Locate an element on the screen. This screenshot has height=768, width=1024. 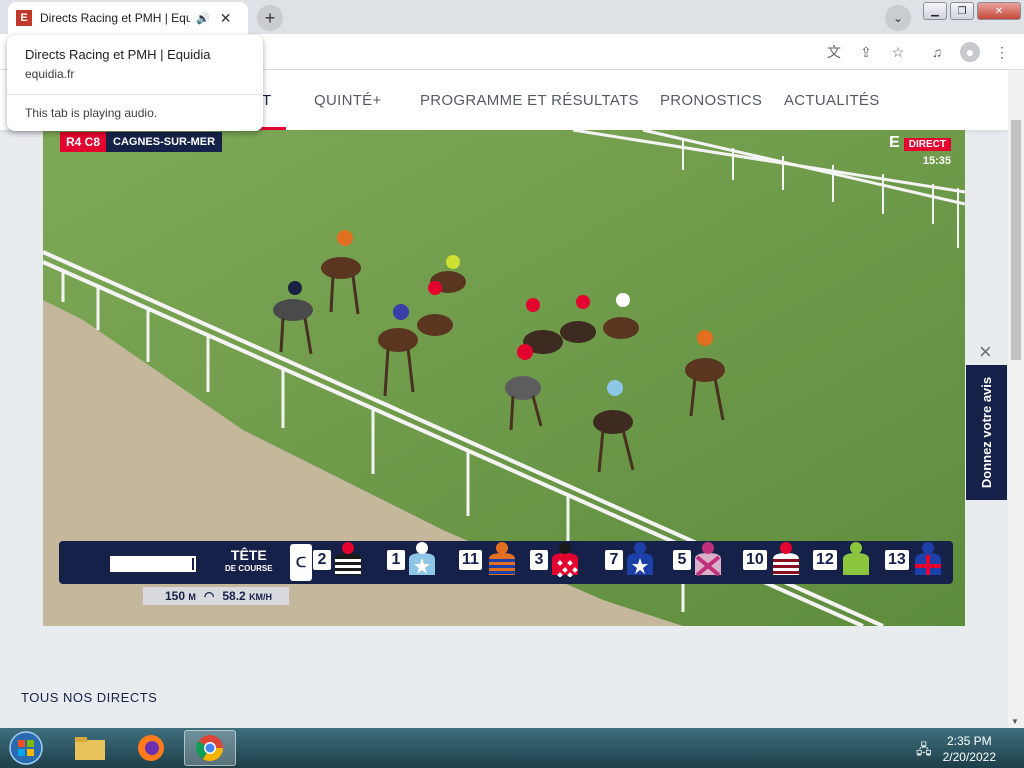
runner-number: 1 is located at coordinates (396, 560).